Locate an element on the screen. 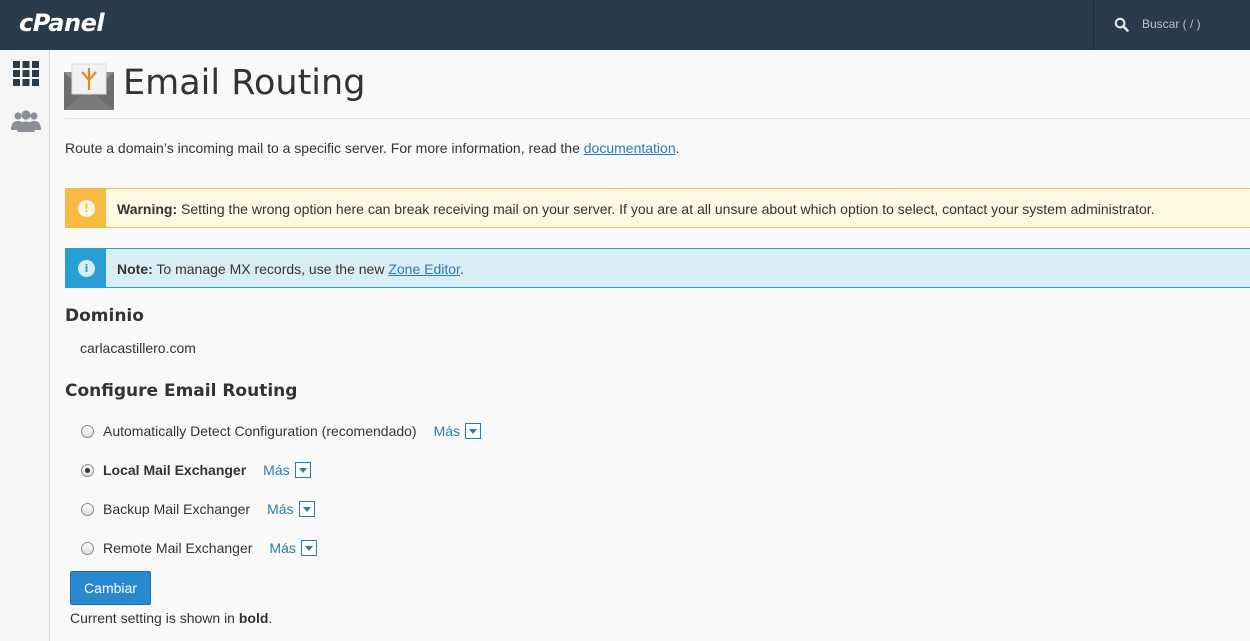 This screenshot has height=641, width=1250. documentation-link: documentation is located at coordinates (630, 148).